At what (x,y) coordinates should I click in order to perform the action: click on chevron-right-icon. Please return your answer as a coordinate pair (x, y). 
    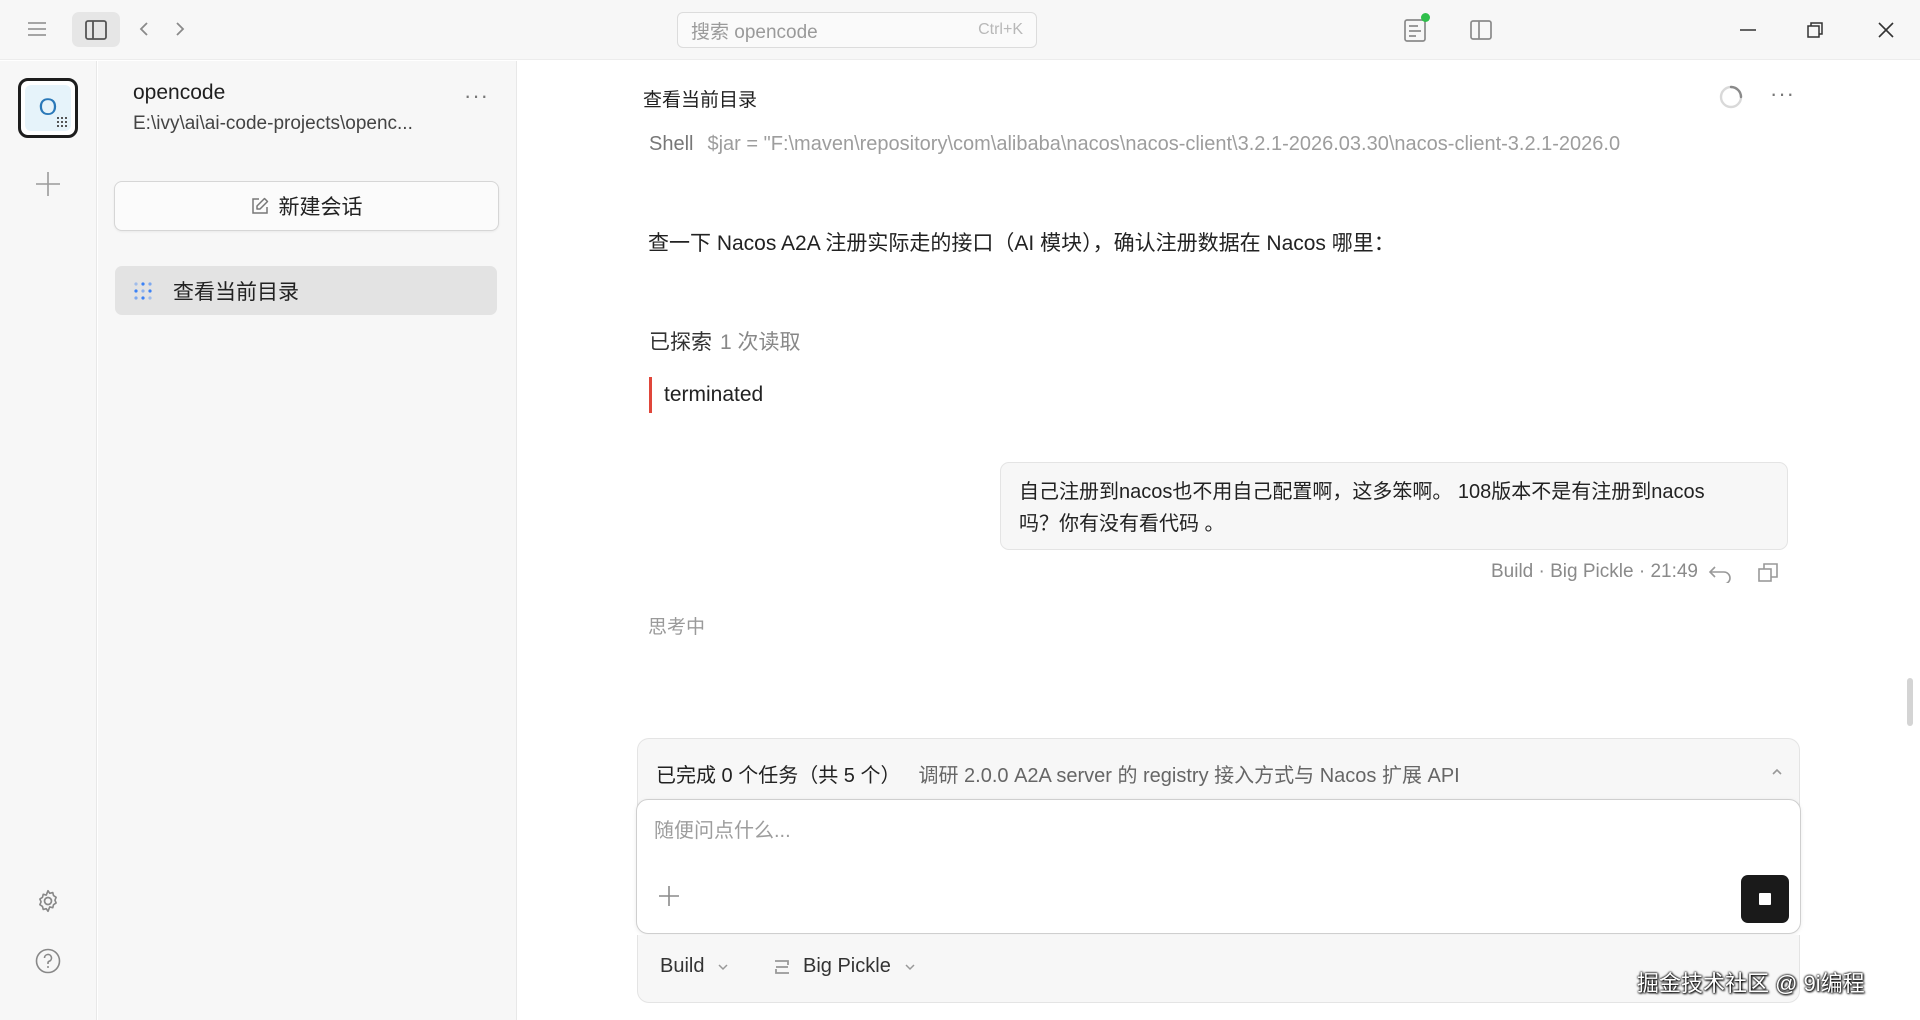
    Looking at the image, I should click on (180, 29).